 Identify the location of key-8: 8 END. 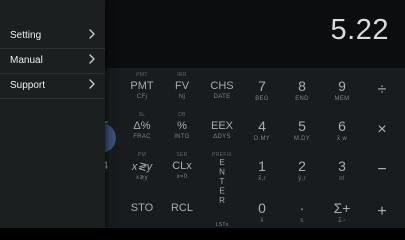
(302, 87).